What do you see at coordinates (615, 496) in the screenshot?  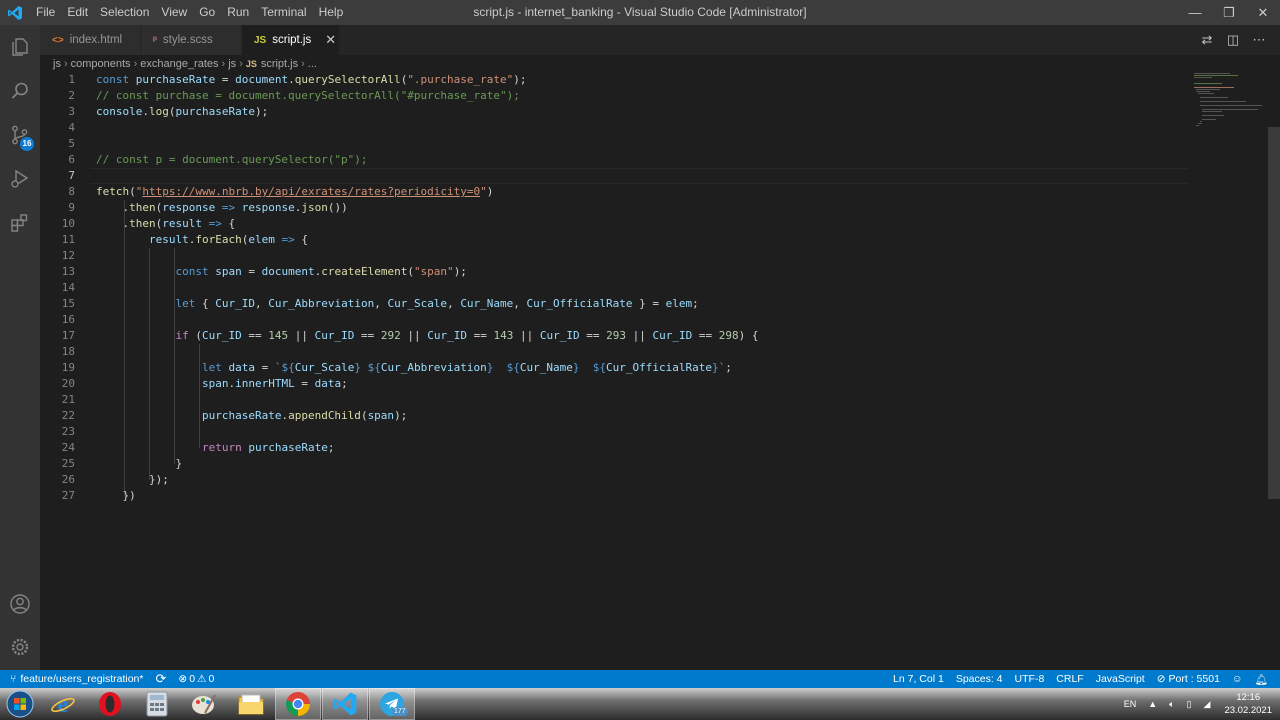 I see `code-line: 27 })` at bounding box center [615, 496].